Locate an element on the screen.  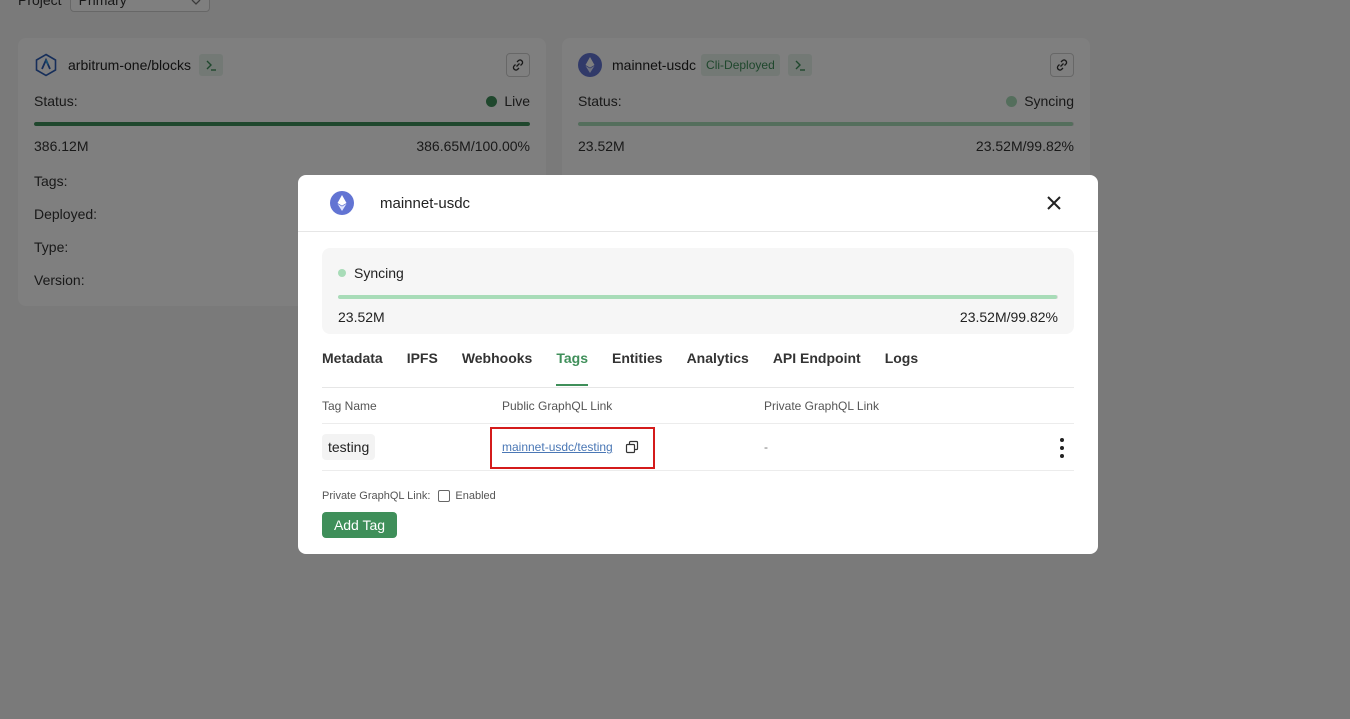
sync-status-text: Syncing is located at coordinates (379, 273).